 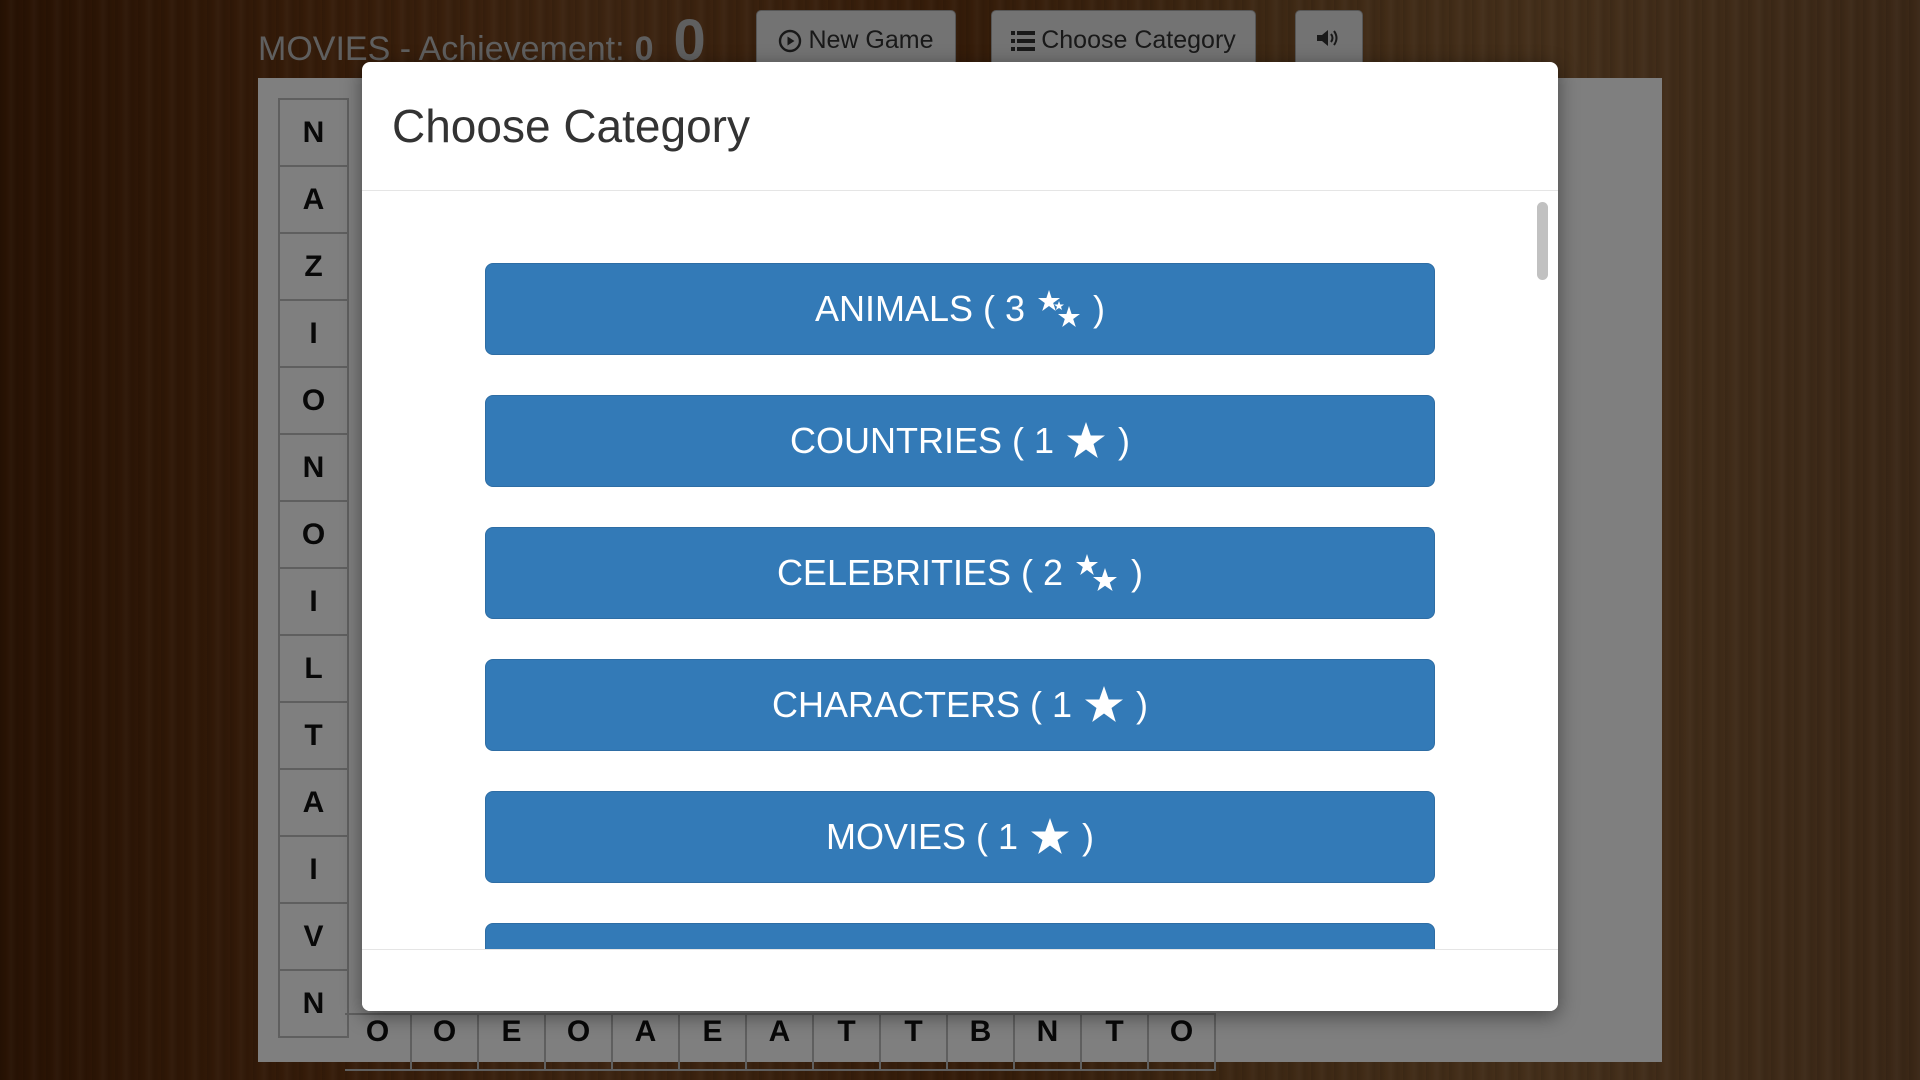 What do you see at coordinates (895, 836) in the screenshot?
I see `category-name: MOVIES` at bounding box center [895, 836].